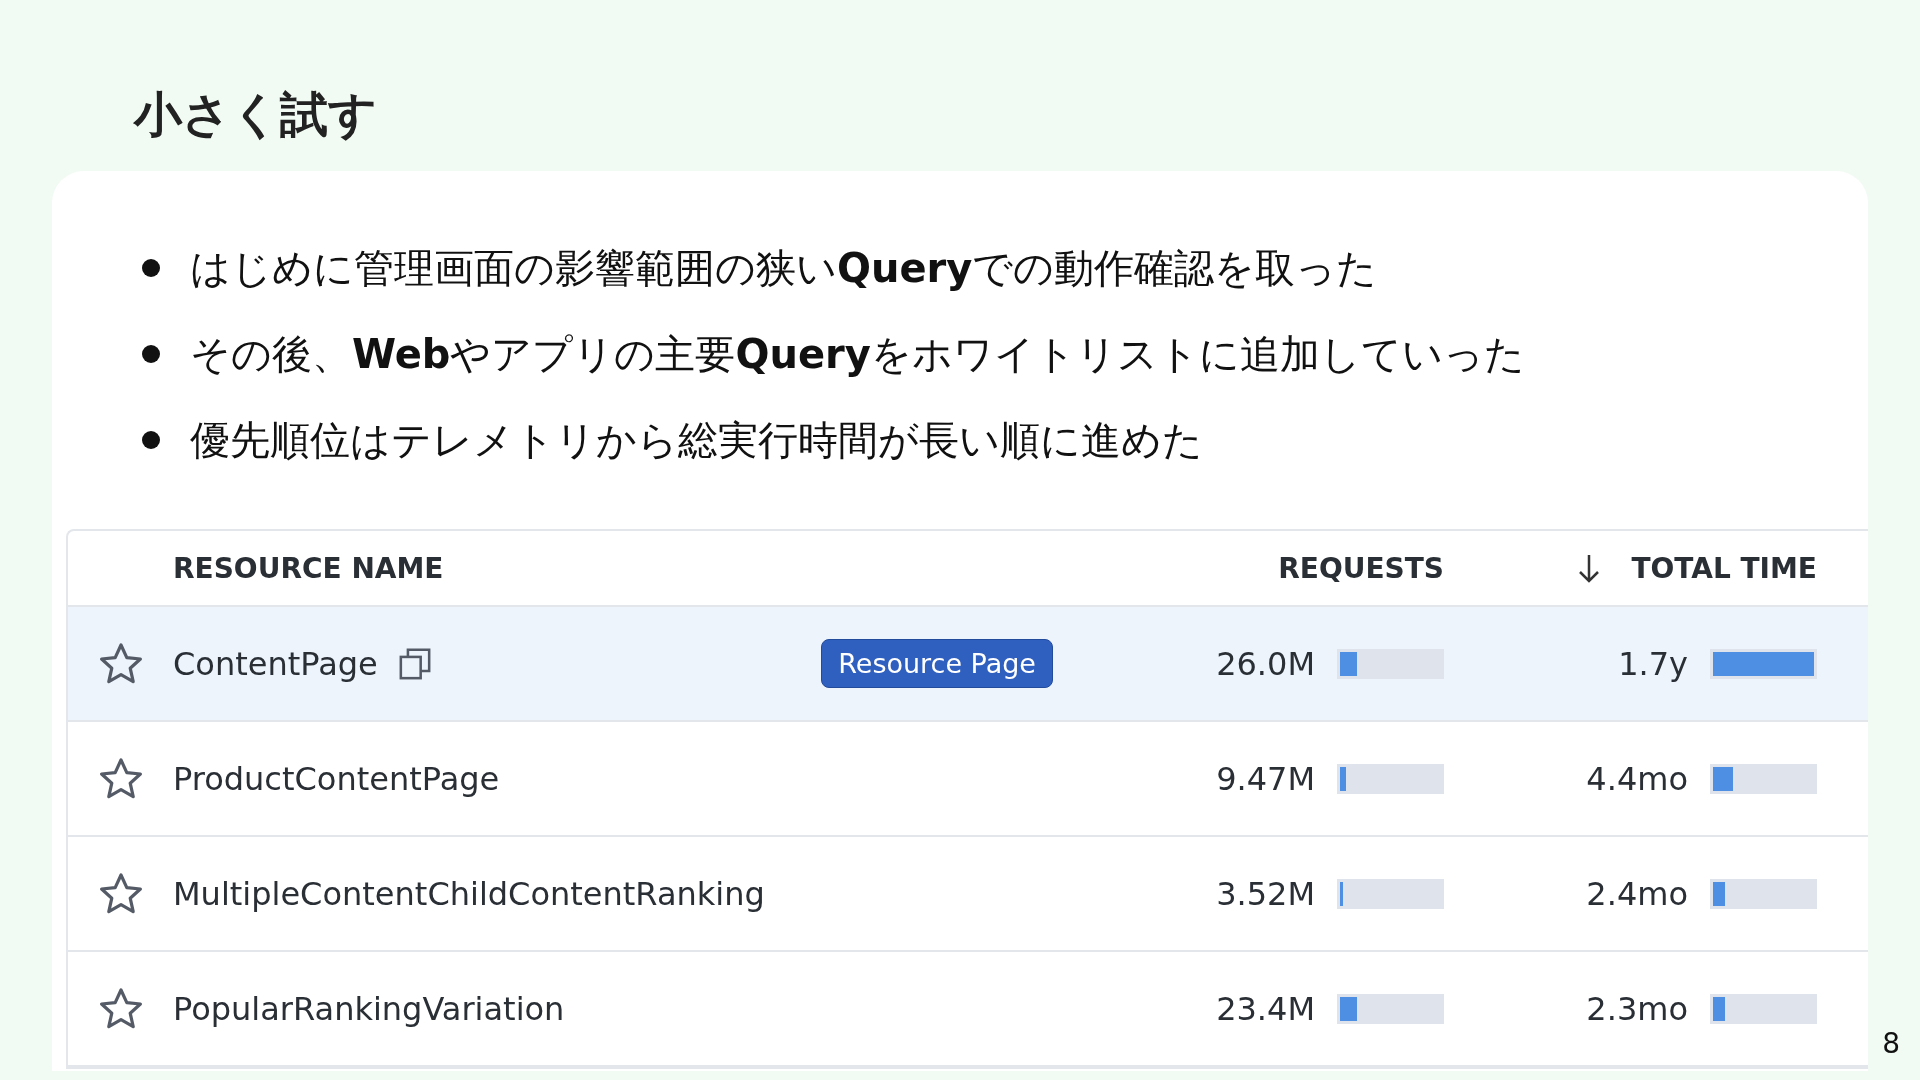  I want to click on resource-name: ContentPage, so click(275, 663).